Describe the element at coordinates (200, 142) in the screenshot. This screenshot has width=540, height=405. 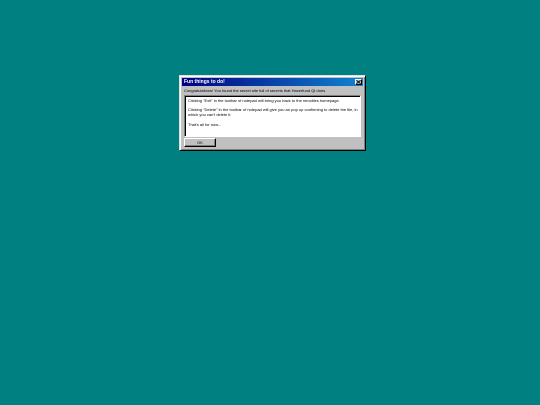
I see `ok-button: OK` at that location.